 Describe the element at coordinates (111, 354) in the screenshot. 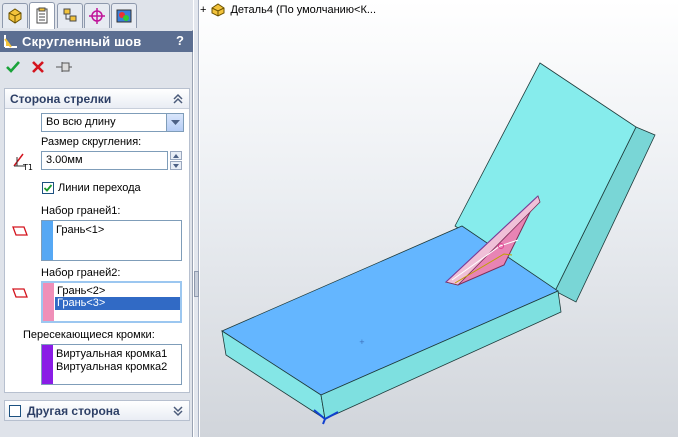

I see `list-item: Виртуальная кромка1` at that location.